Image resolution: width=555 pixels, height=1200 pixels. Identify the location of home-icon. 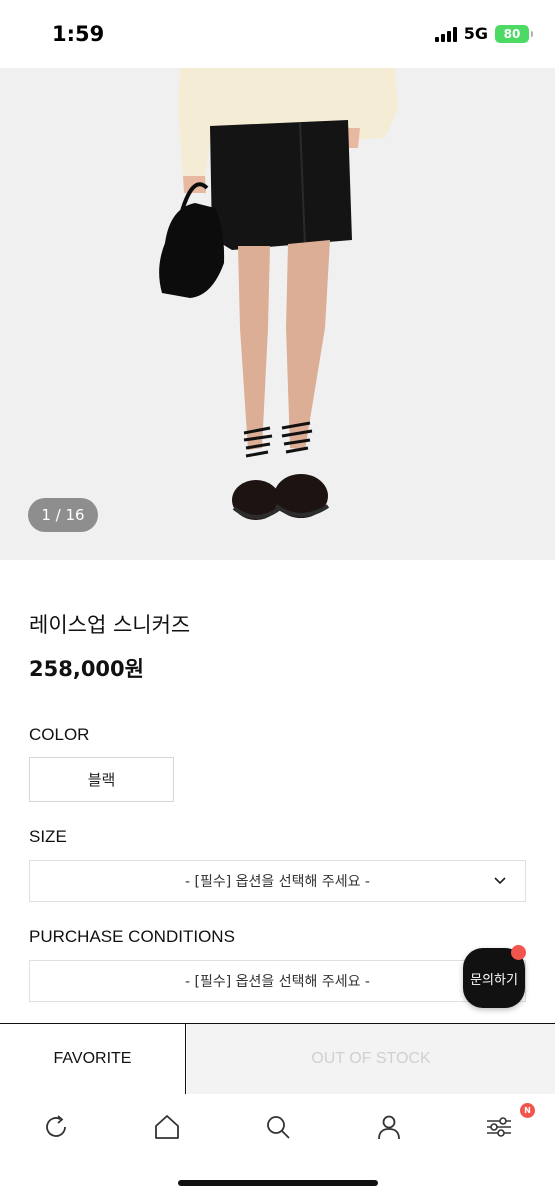
(167, 1127).